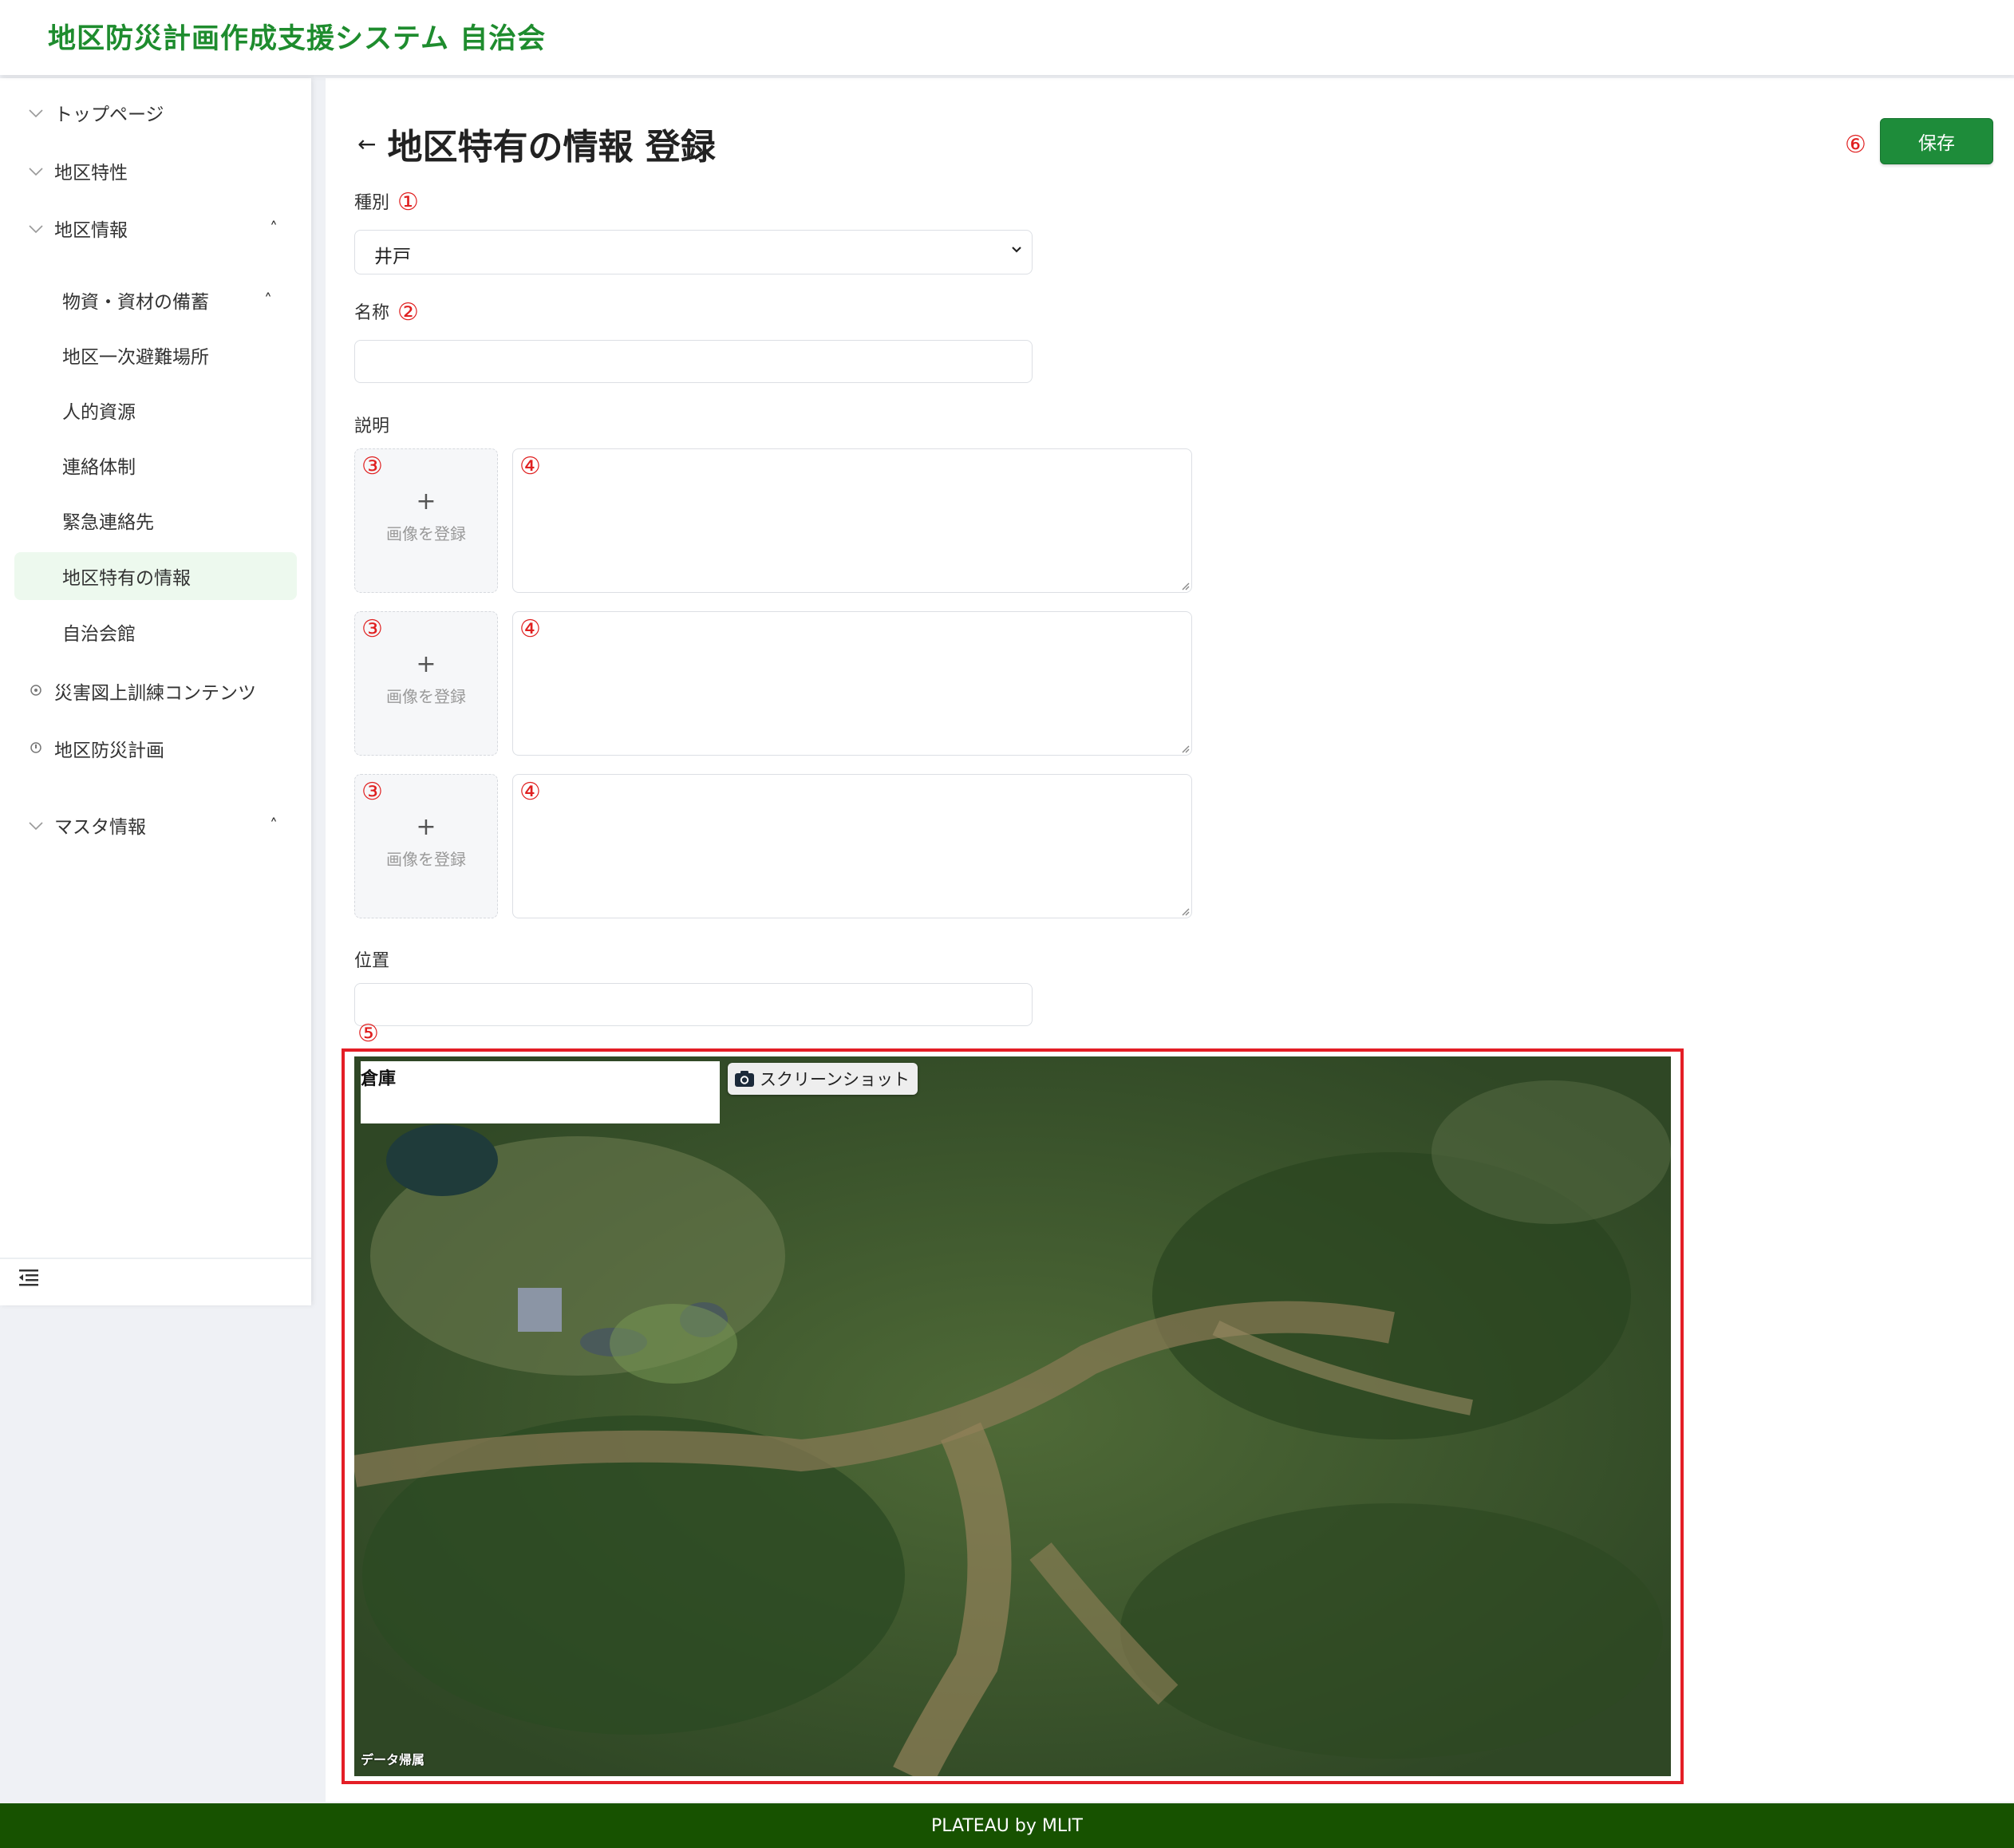  I want to click on sidebar-subitem-label: 自治会館, so click(99, 634).